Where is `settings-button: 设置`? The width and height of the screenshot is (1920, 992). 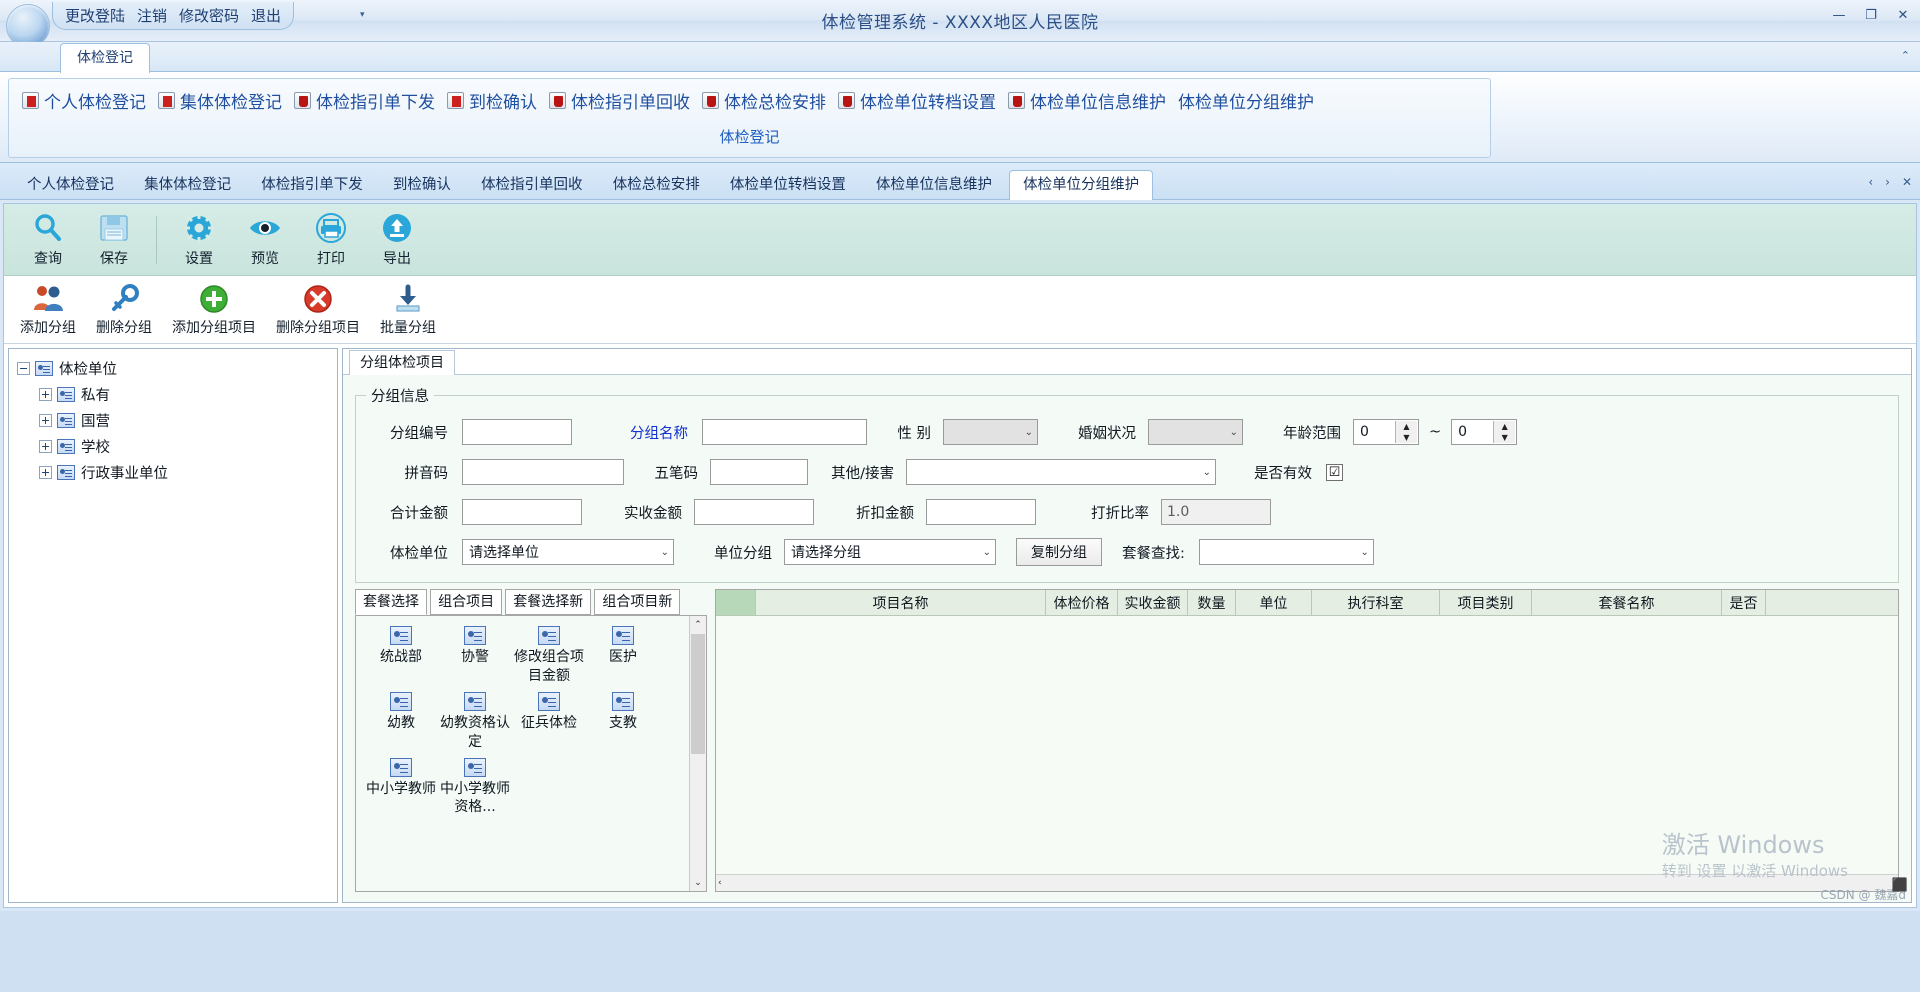 settings-button: 设置 is located at coordinates (199, 239).